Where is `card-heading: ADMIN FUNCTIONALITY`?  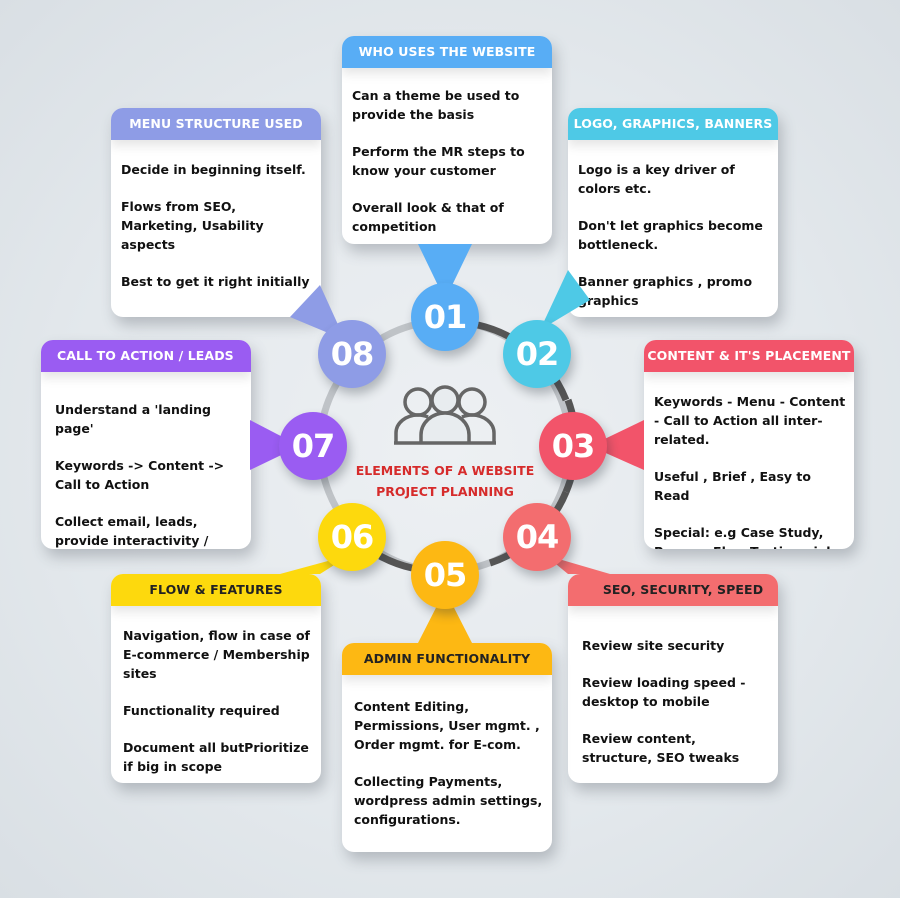
card-heading: ADMIN FUNCTIONALITY is located at coordinates (447, 659).